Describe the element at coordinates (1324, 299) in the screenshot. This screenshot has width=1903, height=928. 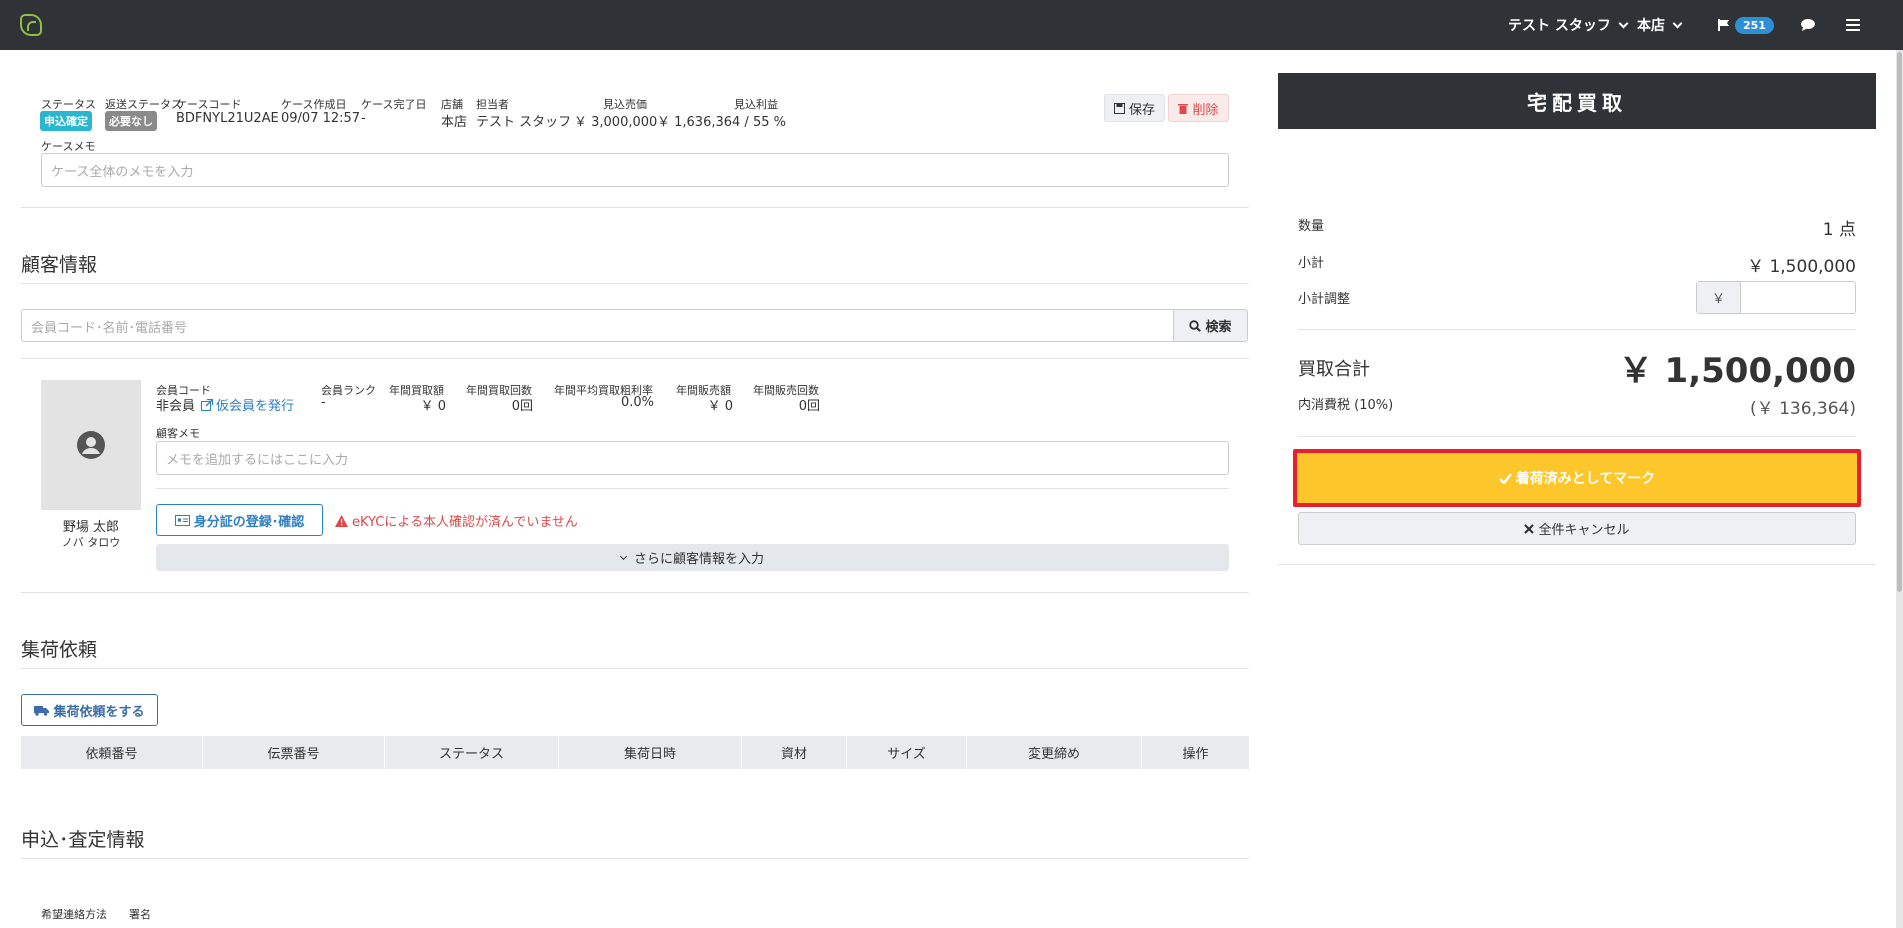
I see `subtotal-adjust-label: 小計調整` at that location.